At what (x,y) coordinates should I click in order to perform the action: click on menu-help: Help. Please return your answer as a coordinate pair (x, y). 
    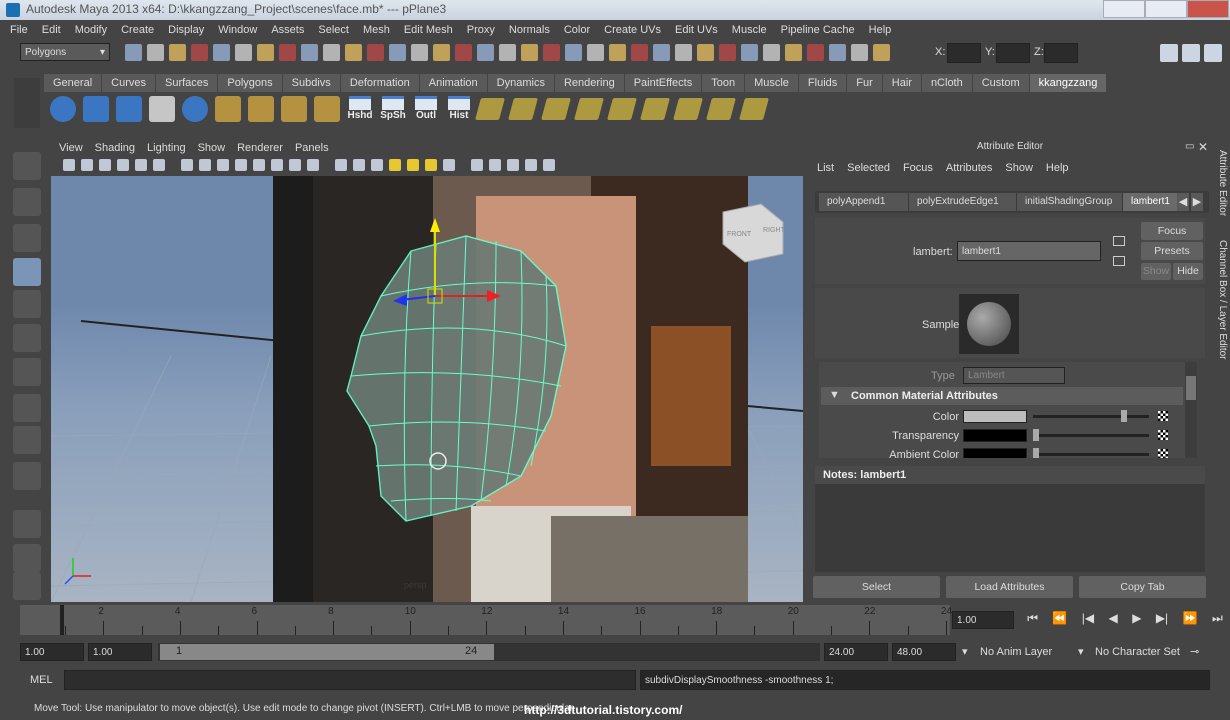
    Looking at the image, I should click on (880, 30).